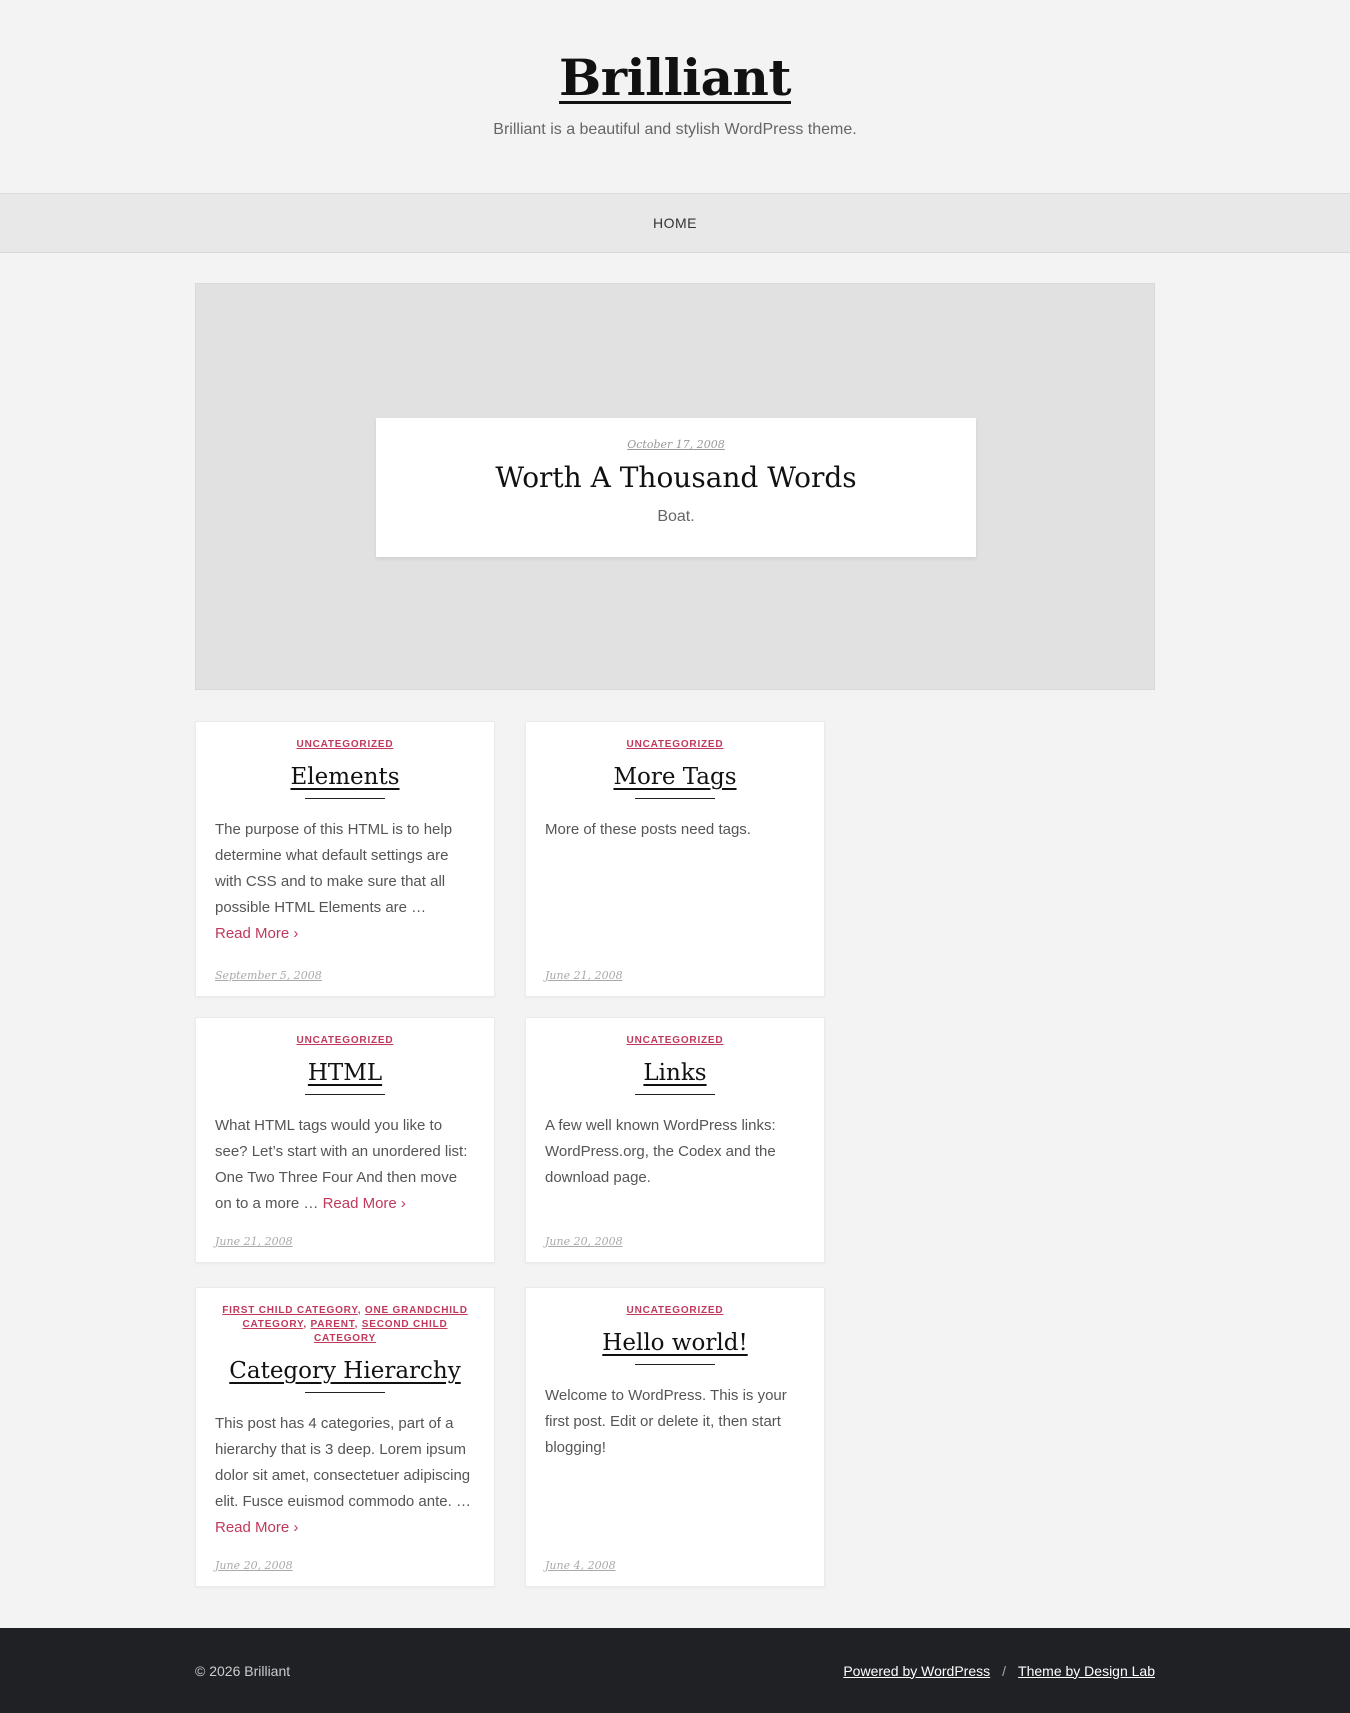 Image resolution: width=1350 pixels, height=1713 pixels. I want to click on post-title: Hello world!, so click(674, 1343).